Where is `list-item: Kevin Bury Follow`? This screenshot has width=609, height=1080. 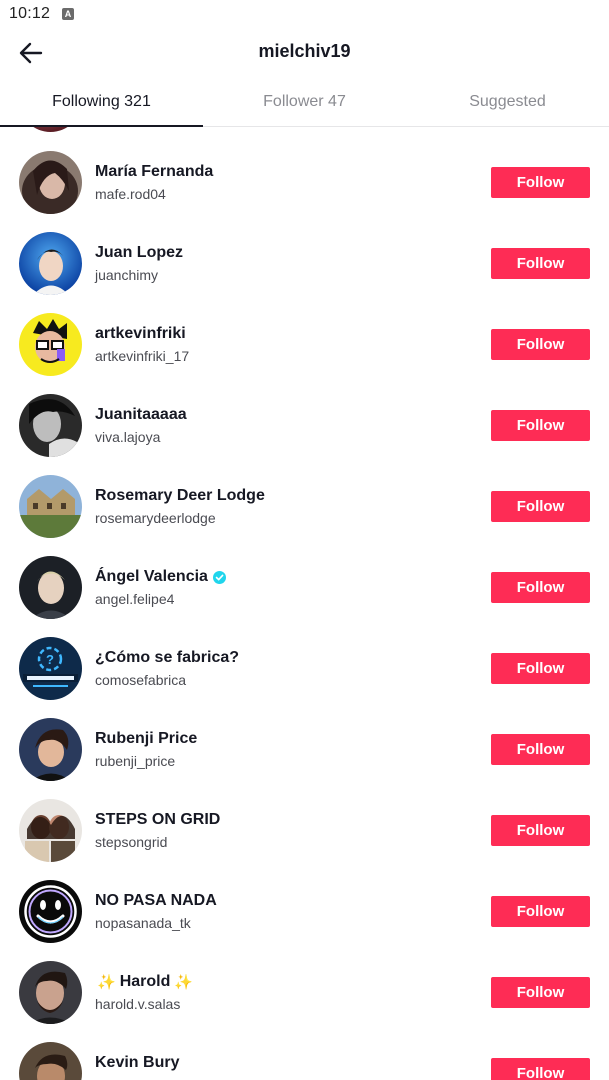
list-item: Kevin Bury Follow is located at coordinates (304, 1049).